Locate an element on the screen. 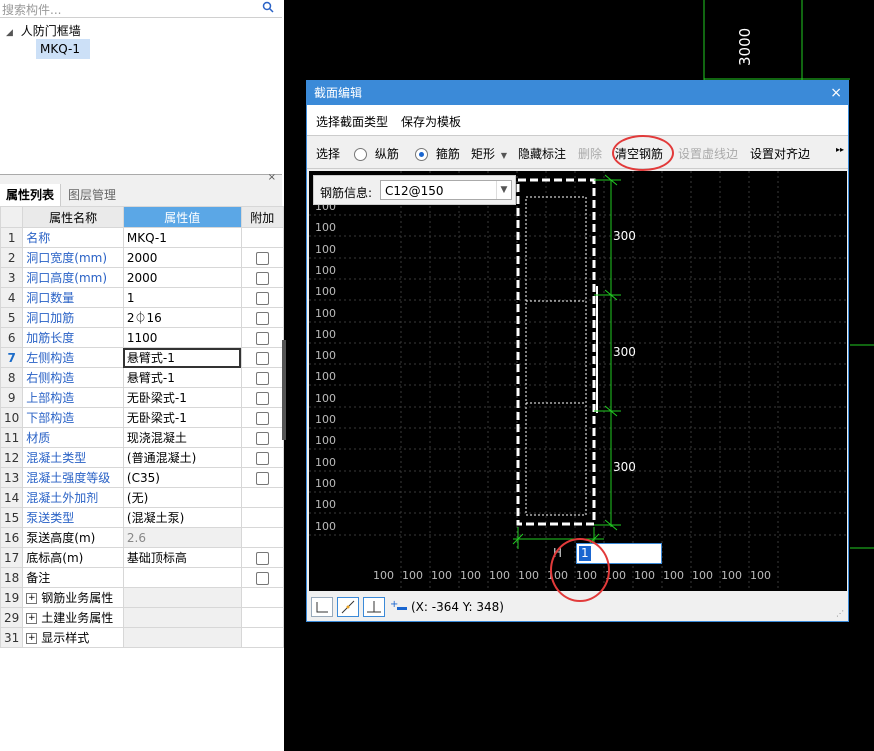 The width and height of the screenshot is (874, 751). table-row: 7 左侧构造 悬臂式-1 is located at coordinates (142, 357).